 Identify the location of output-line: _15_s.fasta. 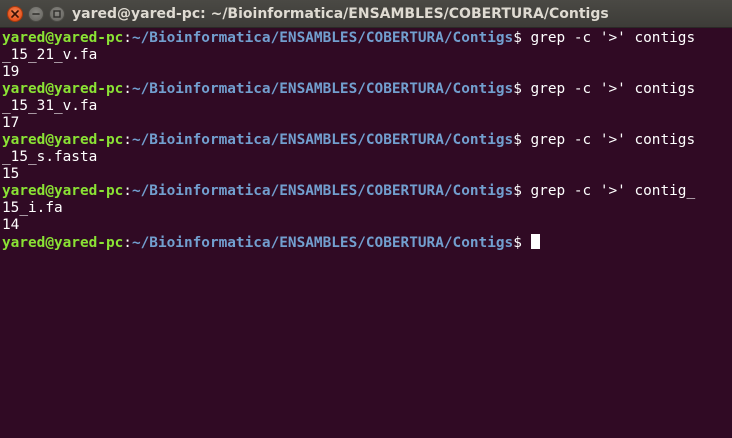
(365, 157).